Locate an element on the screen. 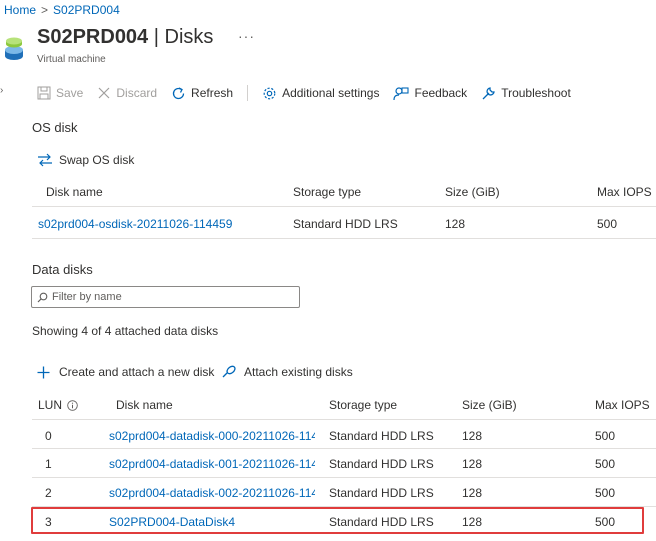  os-col-storage-type: Storage type is located at coordinates (327, 192).